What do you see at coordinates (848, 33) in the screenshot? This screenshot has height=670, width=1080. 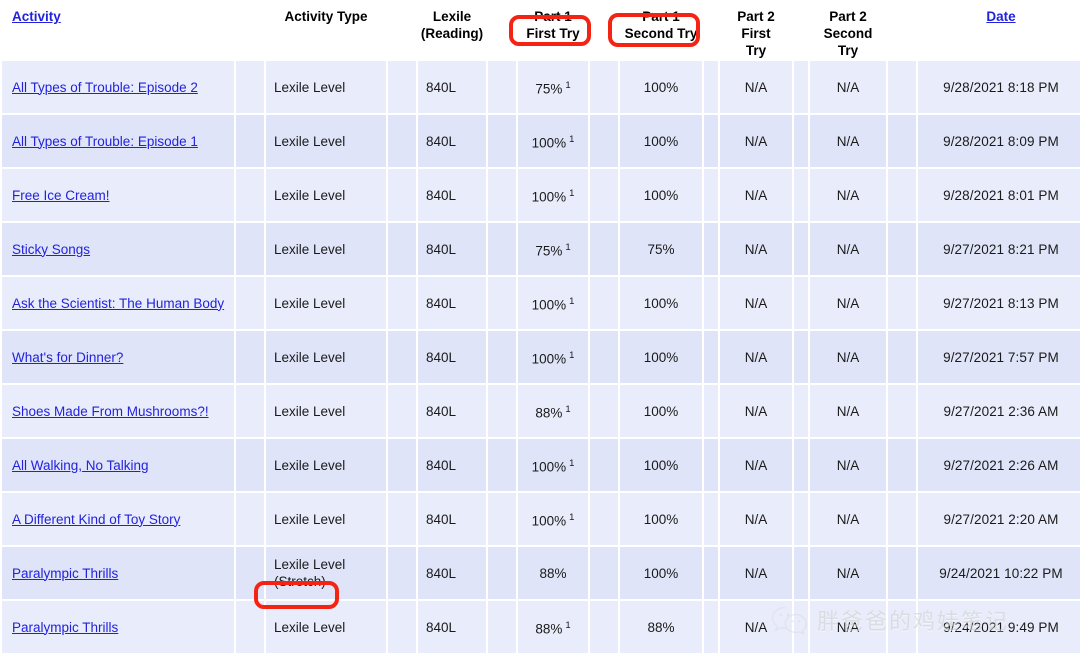 I see `part2-second-try-line1: Second` at bounding box center [848, 33].